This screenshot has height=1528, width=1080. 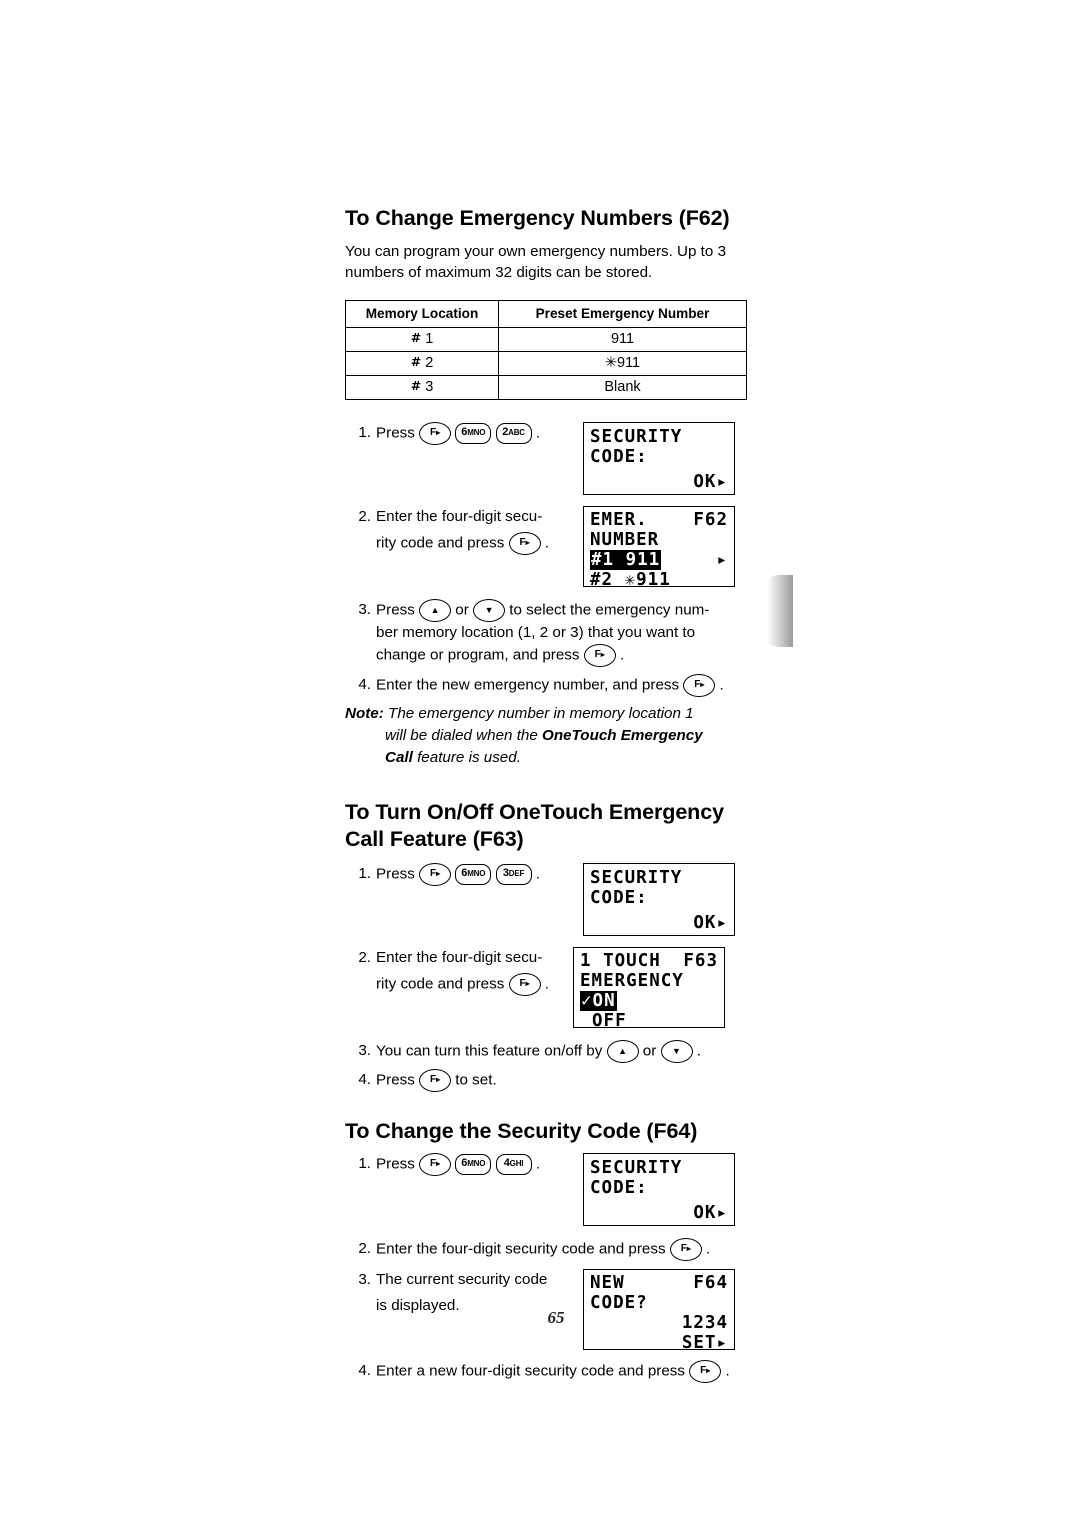 What do you see at coordinates (364, 1248) in the screenshot?
I see `step-number: 2.` at bounding box center [364, 1248].